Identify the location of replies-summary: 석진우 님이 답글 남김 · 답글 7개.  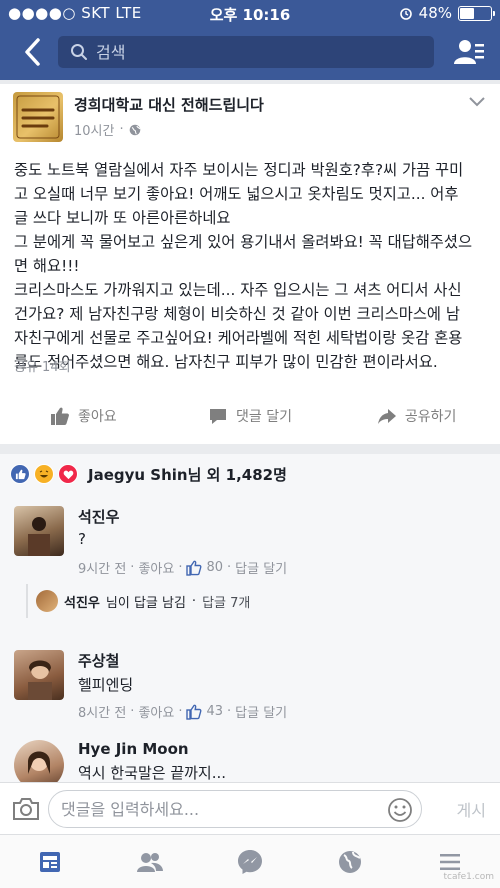
(263, 601).